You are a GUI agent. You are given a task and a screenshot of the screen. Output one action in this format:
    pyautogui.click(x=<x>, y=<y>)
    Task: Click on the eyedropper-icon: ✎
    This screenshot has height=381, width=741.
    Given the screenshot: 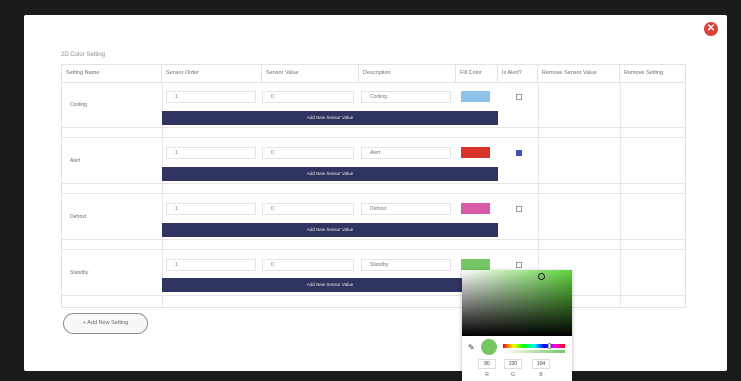 What is the action you would take?
    pyautogui.click(x=471, y=347)
    